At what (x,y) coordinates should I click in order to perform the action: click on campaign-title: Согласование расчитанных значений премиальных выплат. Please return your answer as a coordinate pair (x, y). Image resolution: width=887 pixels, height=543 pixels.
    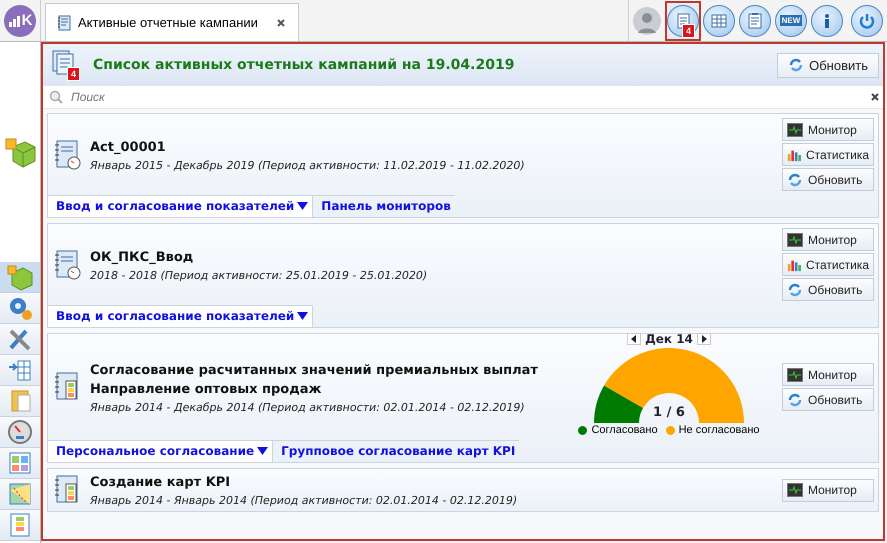
    Looking at the image, I should click on (314, 371).